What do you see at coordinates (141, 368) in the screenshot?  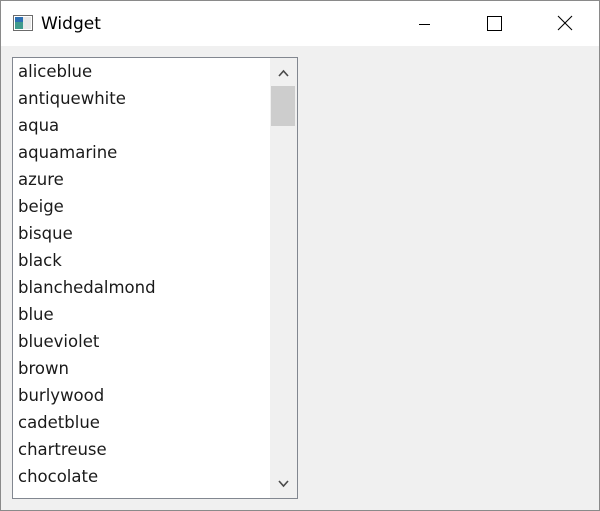 I see `list-item: brown` at bounding box center [141, 368].